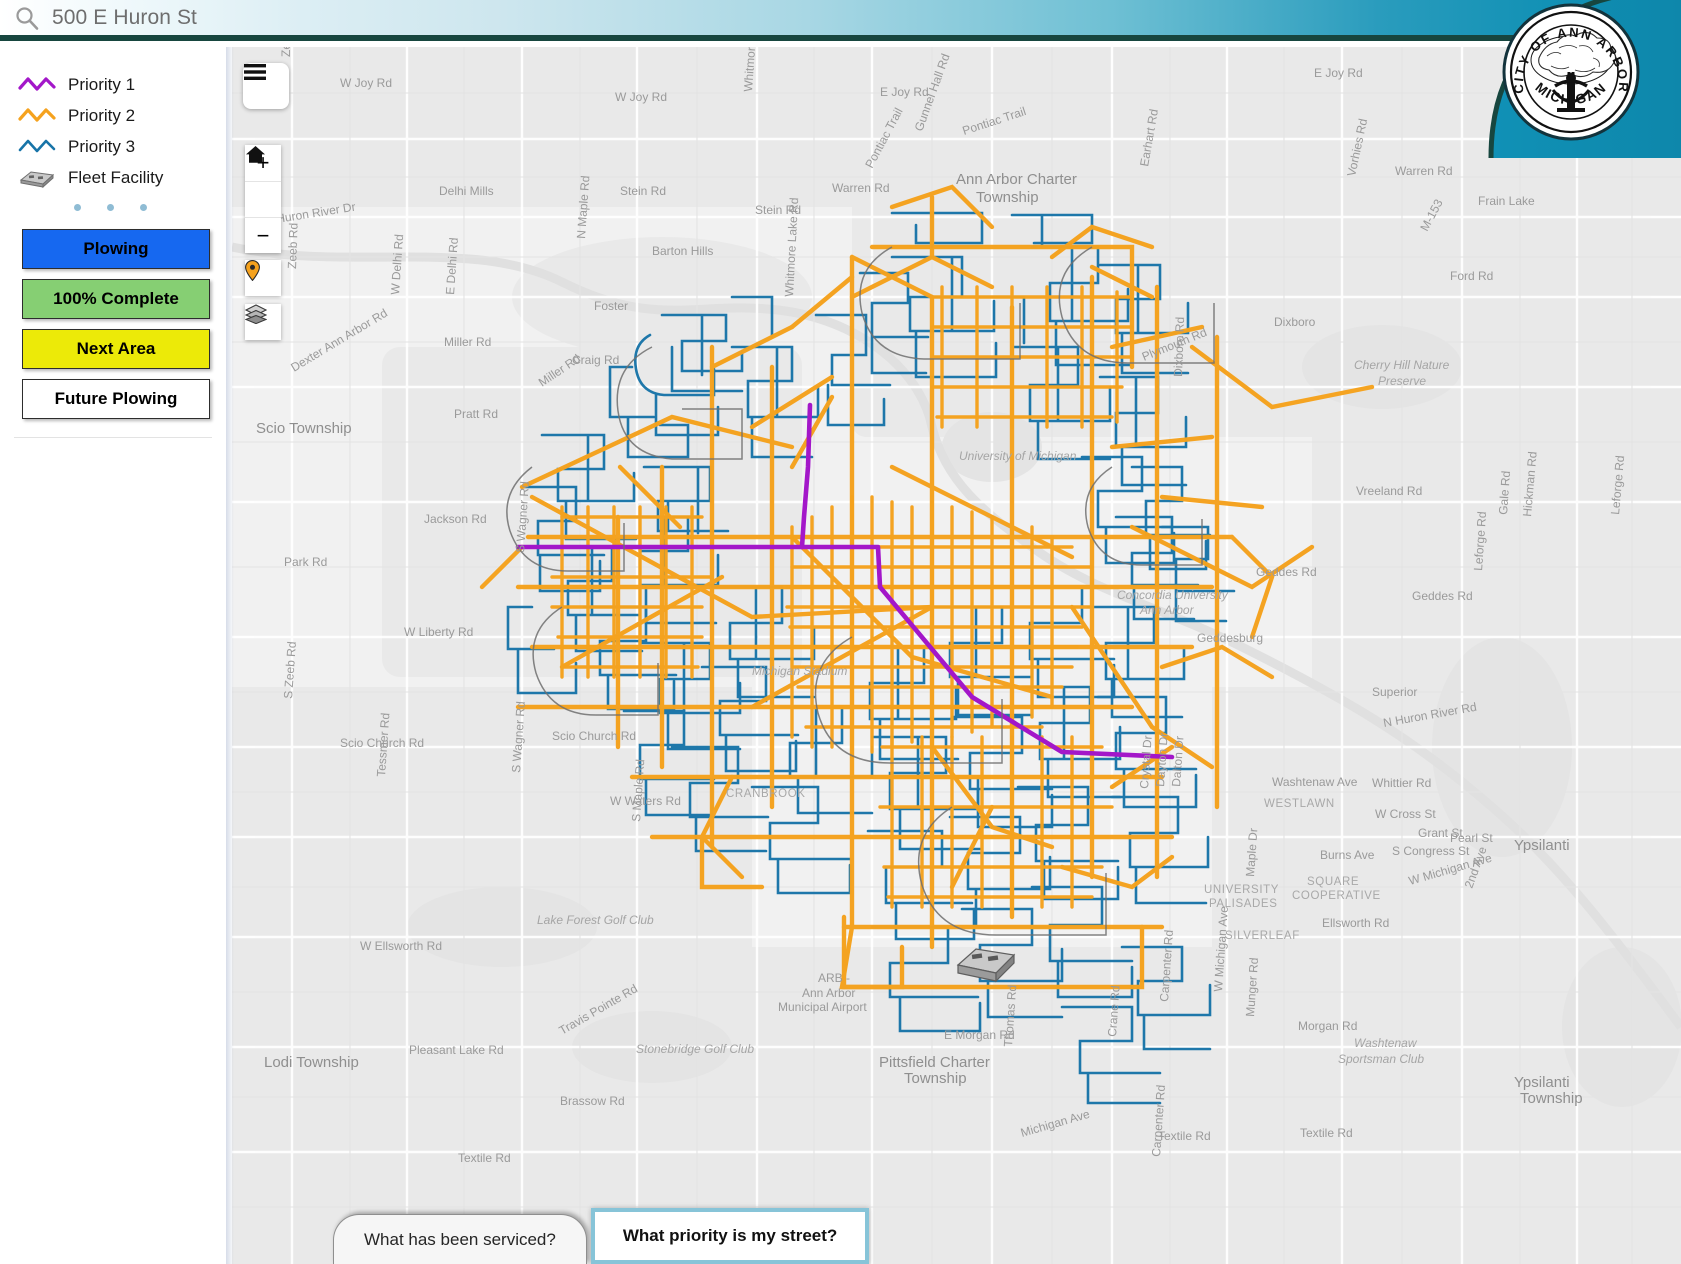  Describe the element at coordinates (1394, 692) in the screenshot. I see `map-label: Superior` at that location.